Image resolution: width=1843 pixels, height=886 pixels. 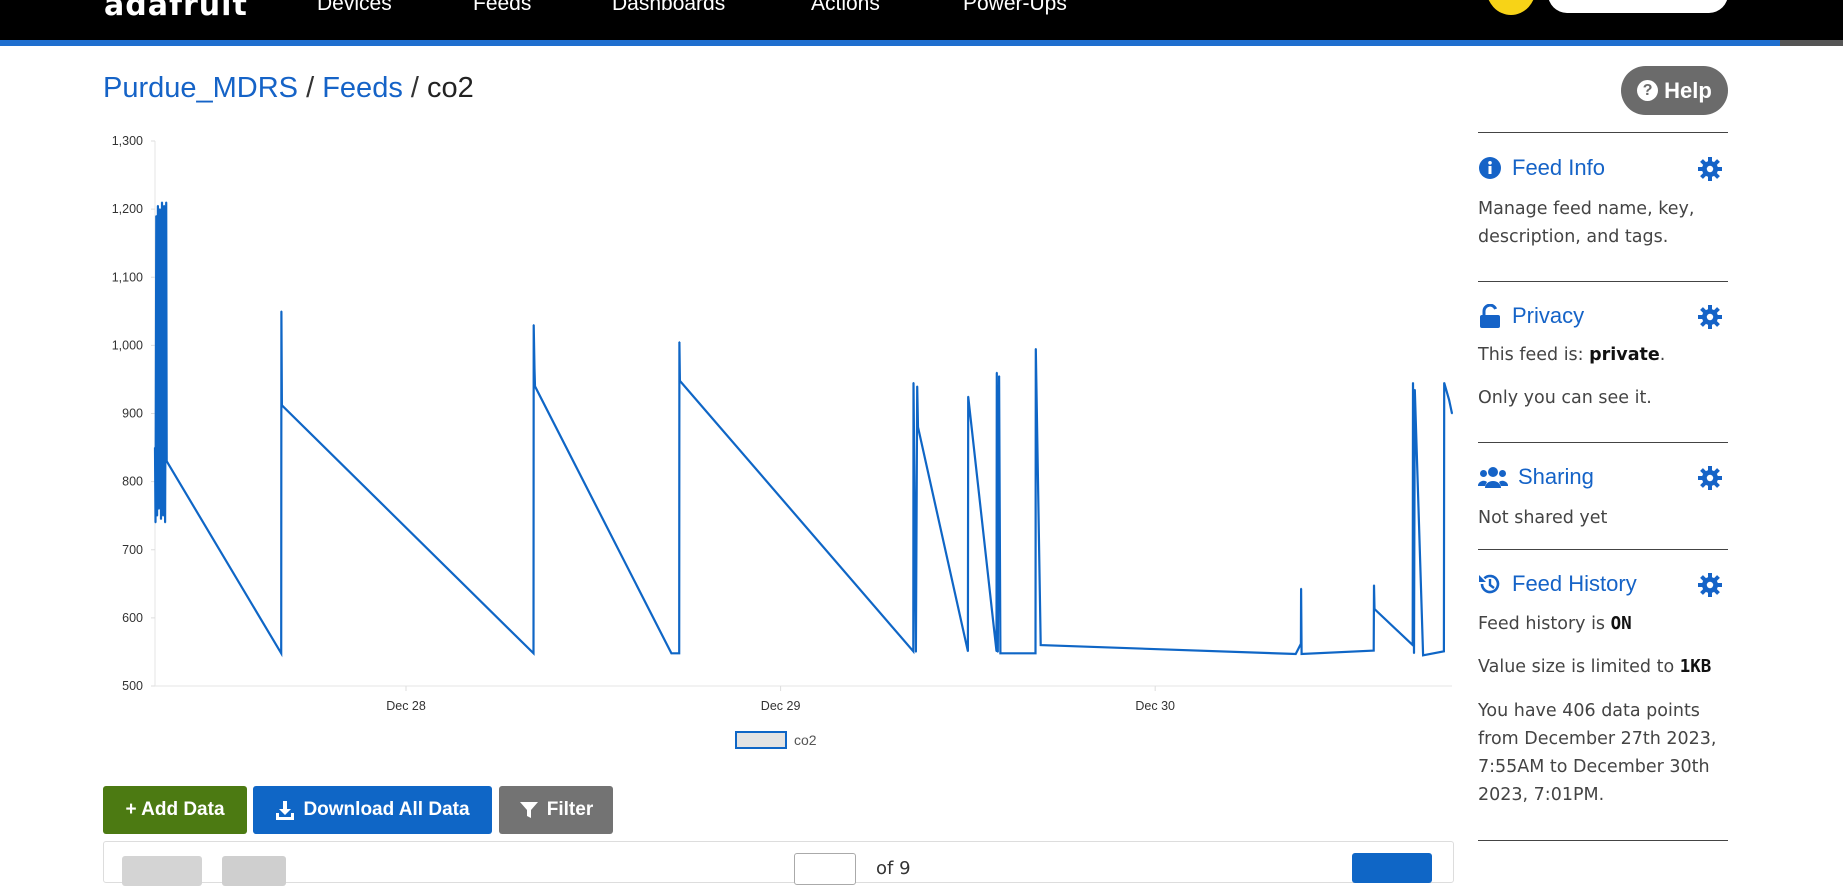 I want to click on page-count-label: of 9, so click(x=893, y=868).